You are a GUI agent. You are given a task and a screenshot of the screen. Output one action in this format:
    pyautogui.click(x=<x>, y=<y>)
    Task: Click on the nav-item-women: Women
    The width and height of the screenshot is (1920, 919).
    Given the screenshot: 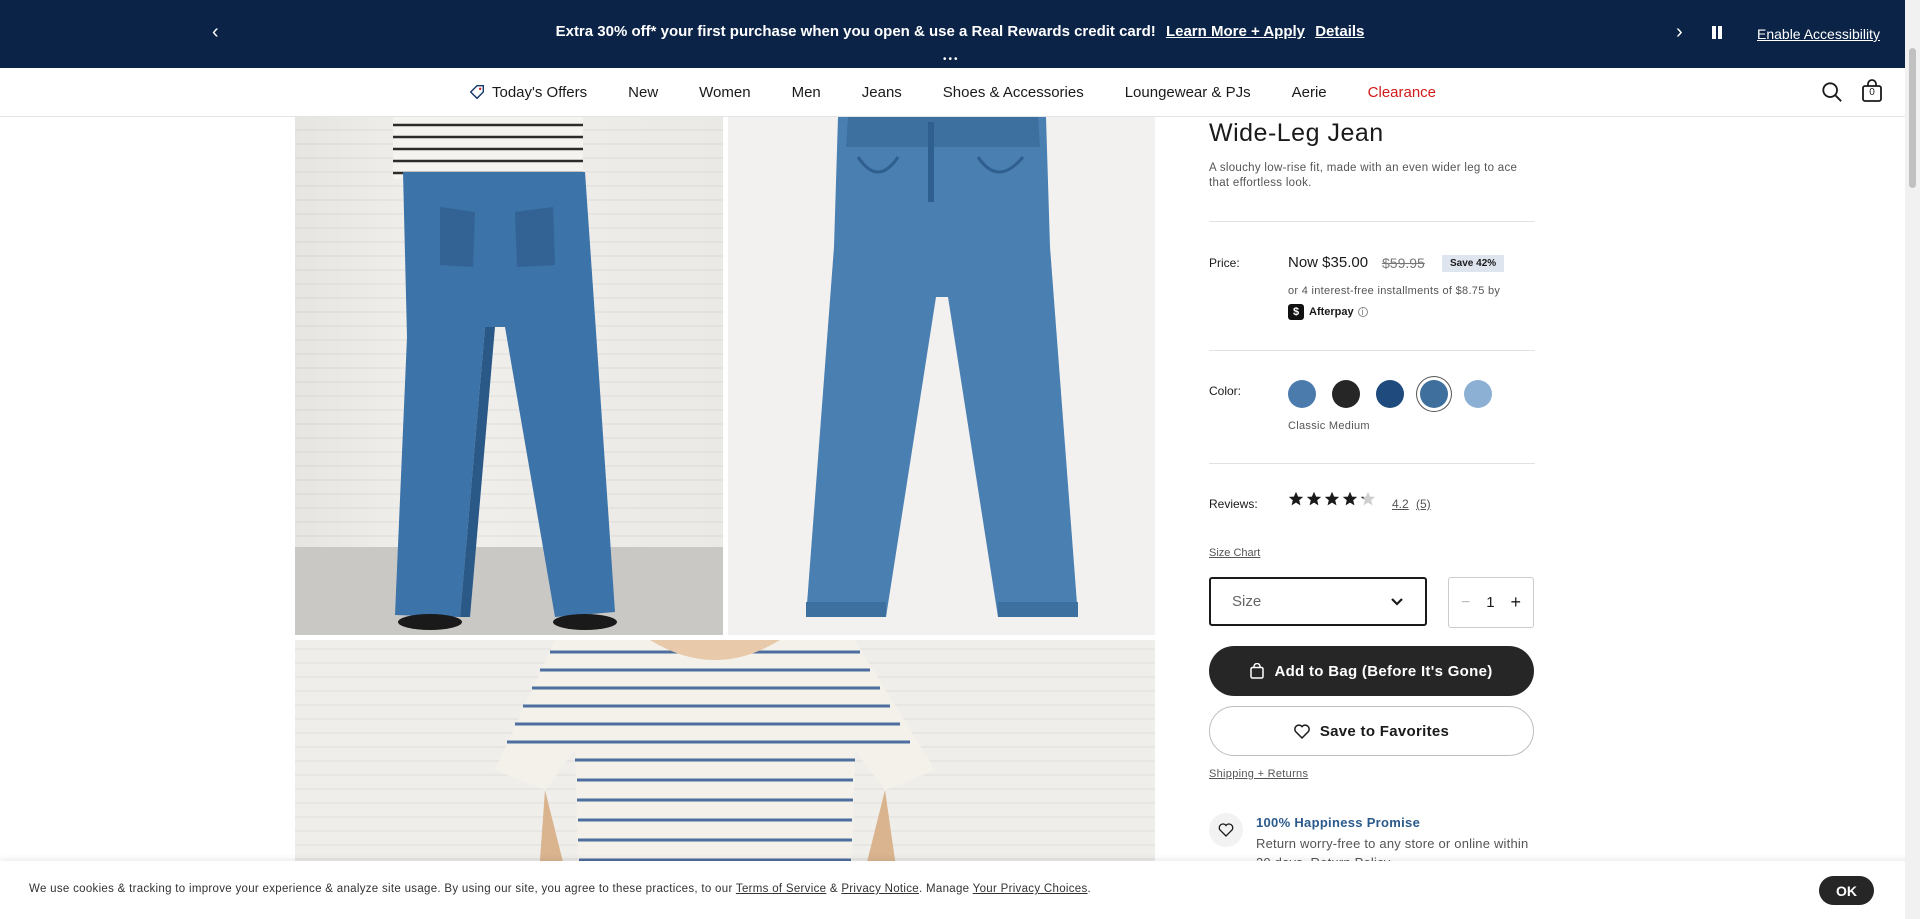 What is the action you would take?
    pyautogui.click(x=724, y=92)
    